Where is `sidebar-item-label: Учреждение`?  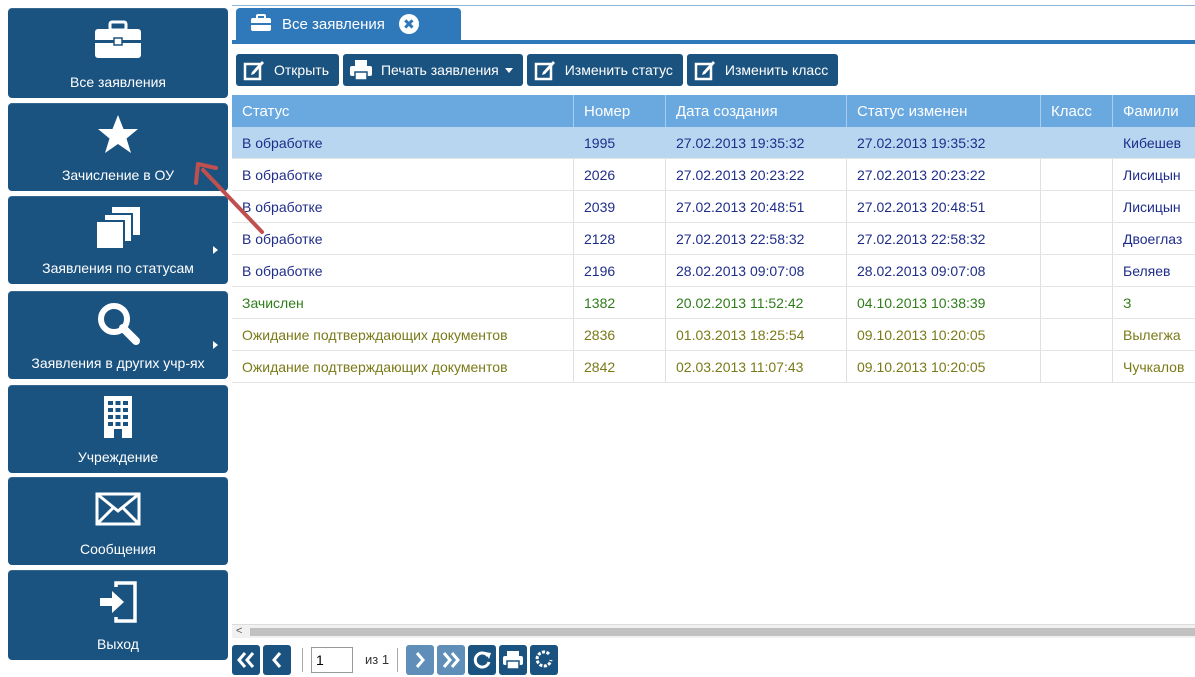 sidebar-item-label: Учреждение is located at coordinates (118, 457).